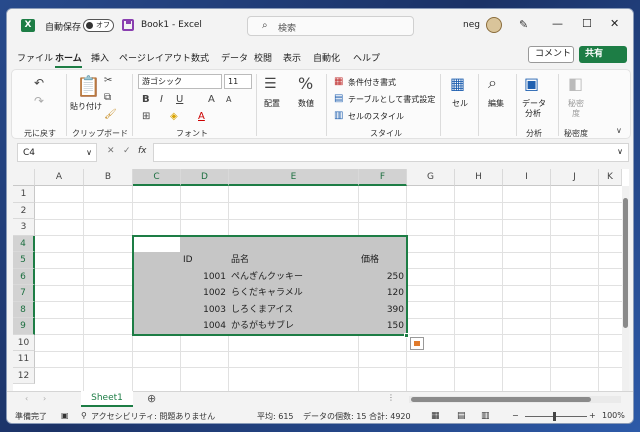  Describe the element at coordinates (391, 397) in the screenshot. I see `more-icon: ⋮` at that location.